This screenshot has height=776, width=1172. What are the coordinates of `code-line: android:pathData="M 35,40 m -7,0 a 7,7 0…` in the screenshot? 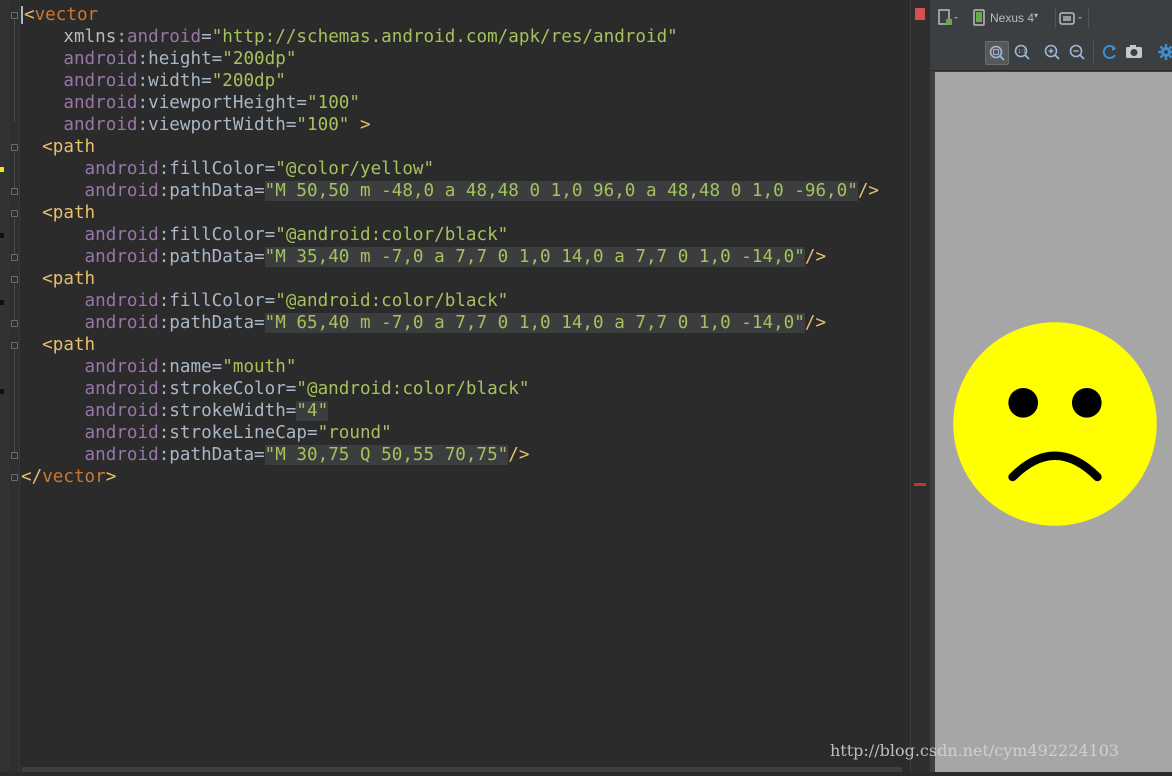 It's located at (466, 257).